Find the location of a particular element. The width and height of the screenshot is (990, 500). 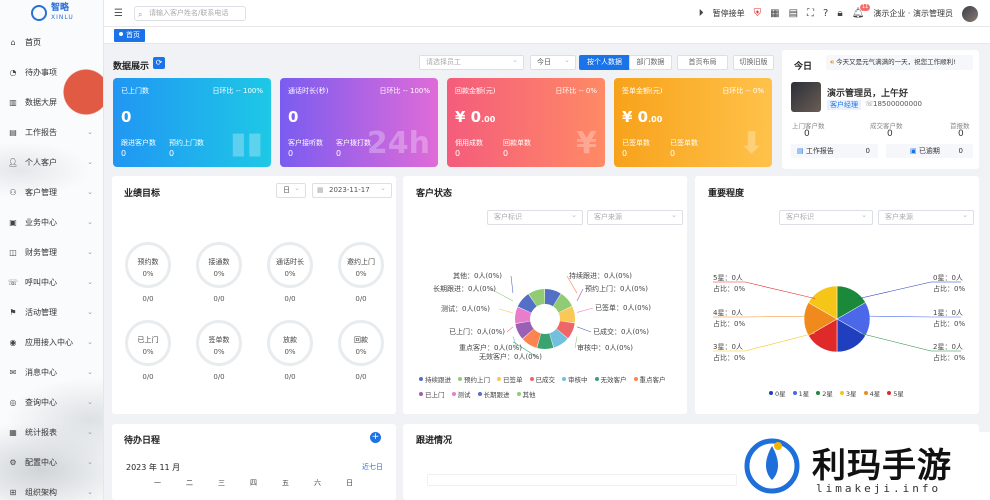

status-label: 已成交：0人(0%) is located at coordinates (621, 332).